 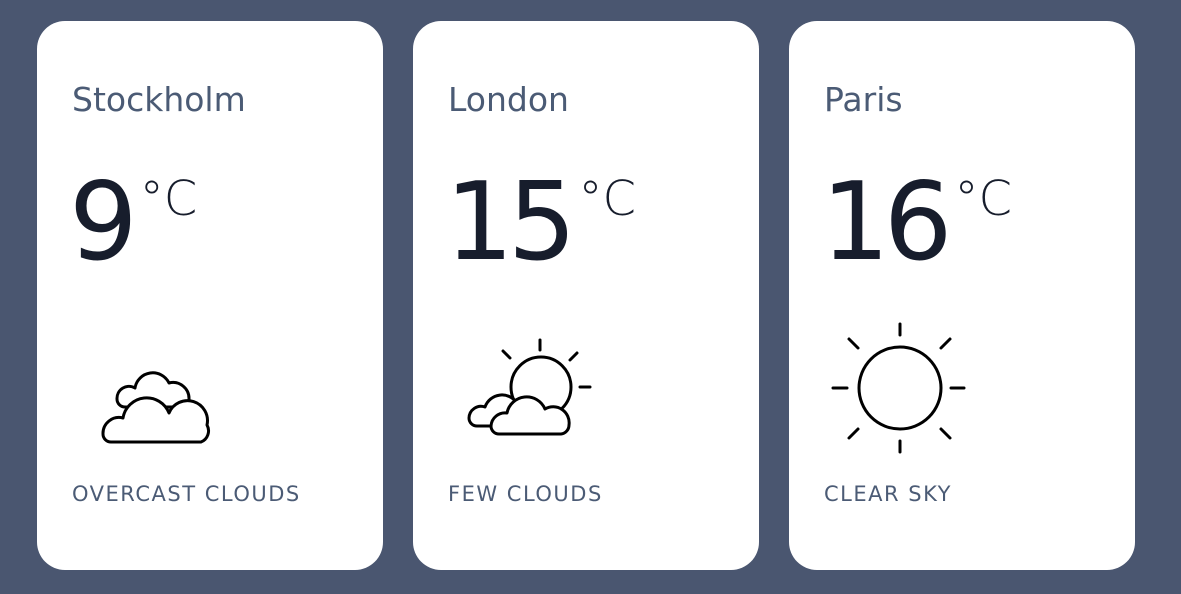 What do you see at coordinates (148, 391) in the screenshot?
I see `overcast-clouds-icon` at bounding box center [148, 391].